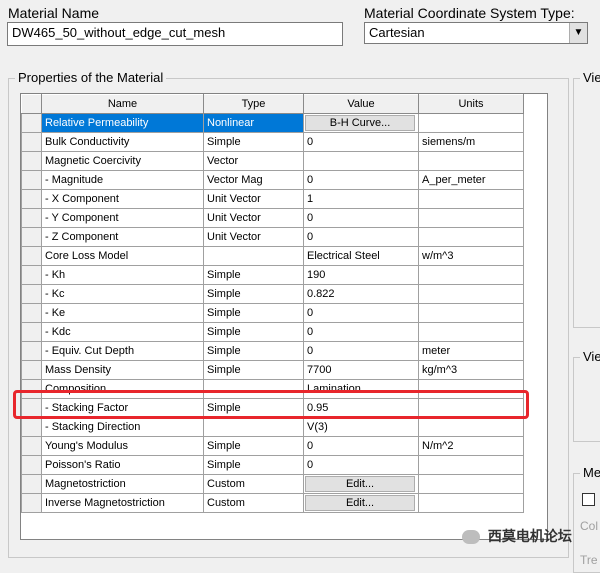 This screenshot has width=600, height=573. What do you see at coordinates (471, 180) in the screenshot?
I see `cell-units: A_per_meter` at bounding box center [471, 180].